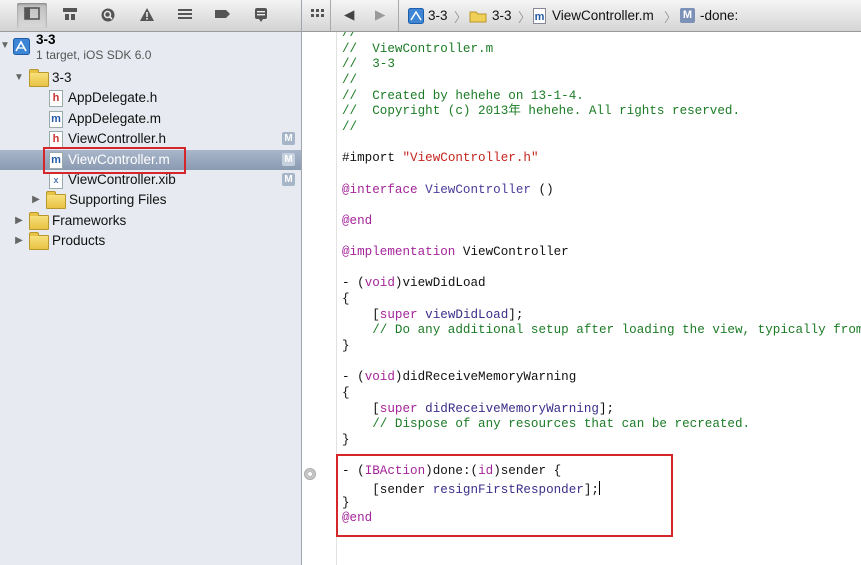  Describe the element at coordinates (463, 96) in the screenshot. I see `code-line: // Created by hehehe on 13-1-4.` at that location.